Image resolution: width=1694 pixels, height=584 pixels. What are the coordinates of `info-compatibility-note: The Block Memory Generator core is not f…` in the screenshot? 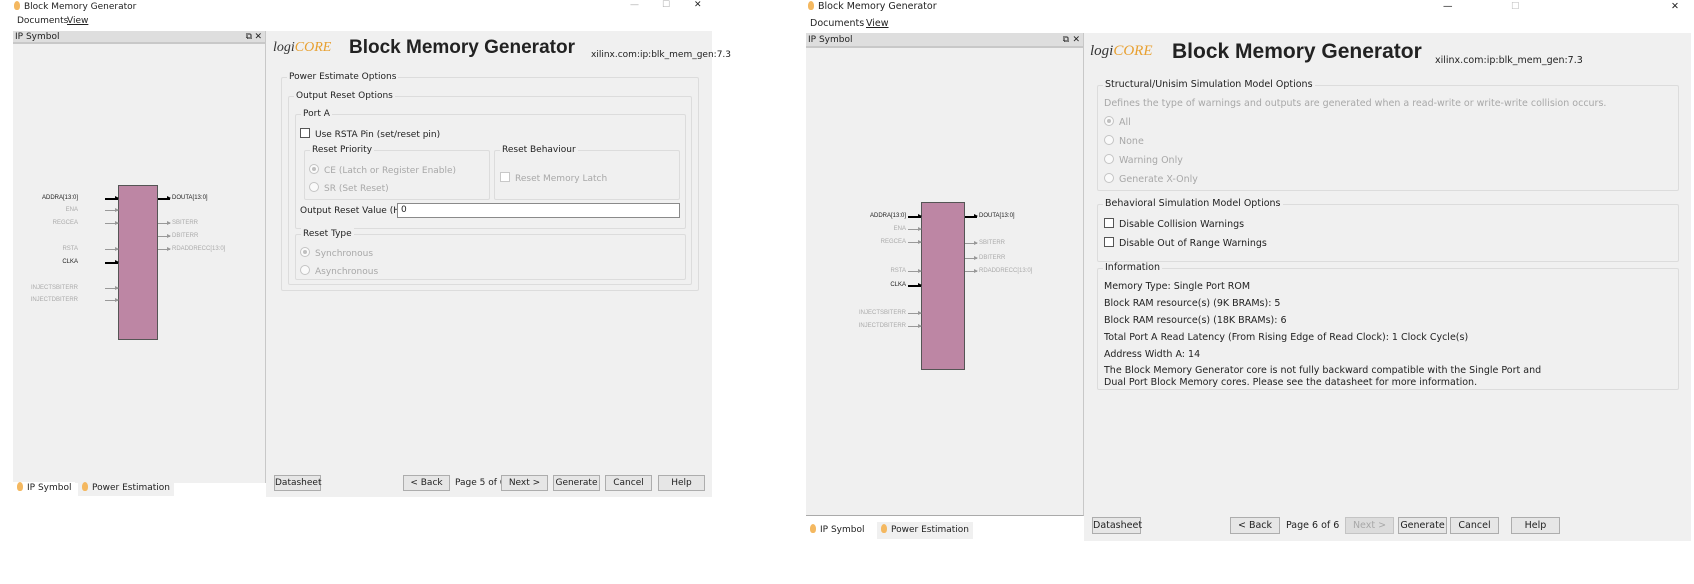 It's located at (1323, 376).